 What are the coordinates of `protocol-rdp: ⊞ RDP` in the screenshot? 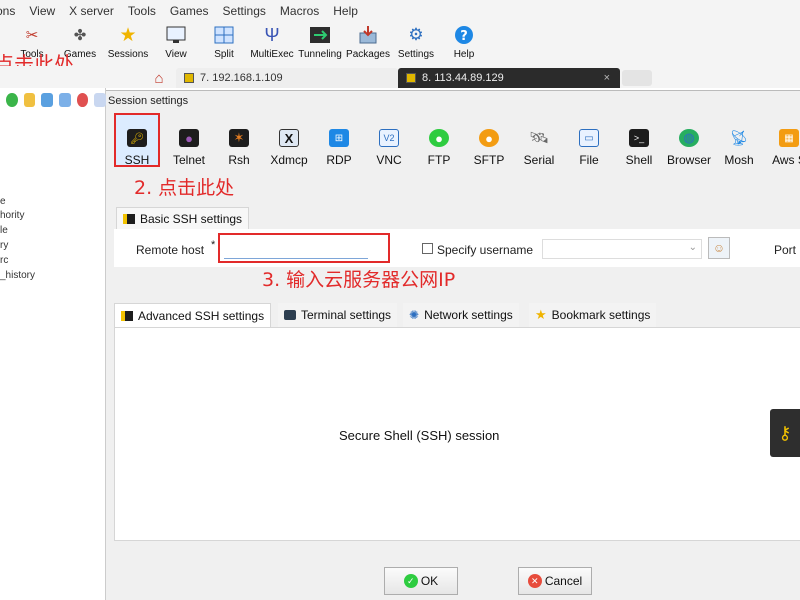 It's located at (339, 145).